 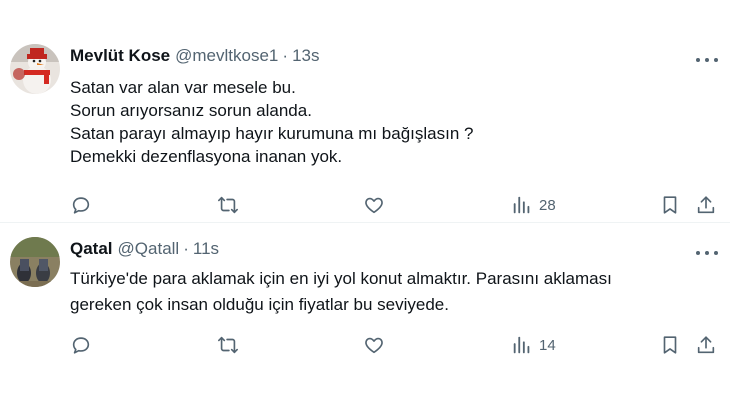 What do you see at coordinates (547, 345) in the screenshot?
I see `views-count: 14` at bounding box center [547, 345].